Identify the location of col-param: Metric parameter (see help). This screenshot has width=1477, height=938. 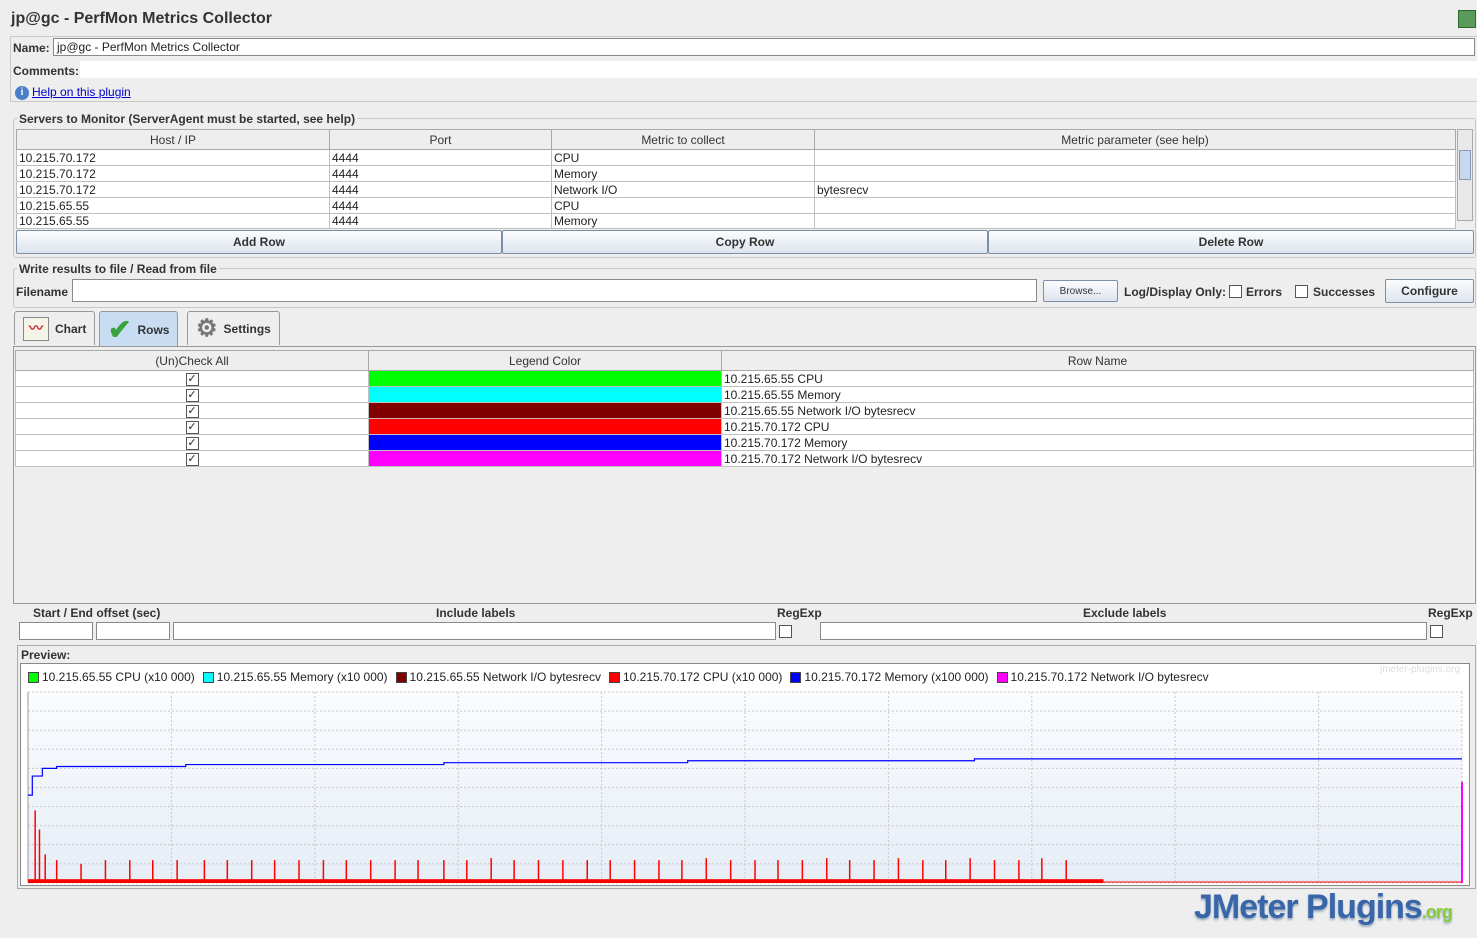
(1135, 139).